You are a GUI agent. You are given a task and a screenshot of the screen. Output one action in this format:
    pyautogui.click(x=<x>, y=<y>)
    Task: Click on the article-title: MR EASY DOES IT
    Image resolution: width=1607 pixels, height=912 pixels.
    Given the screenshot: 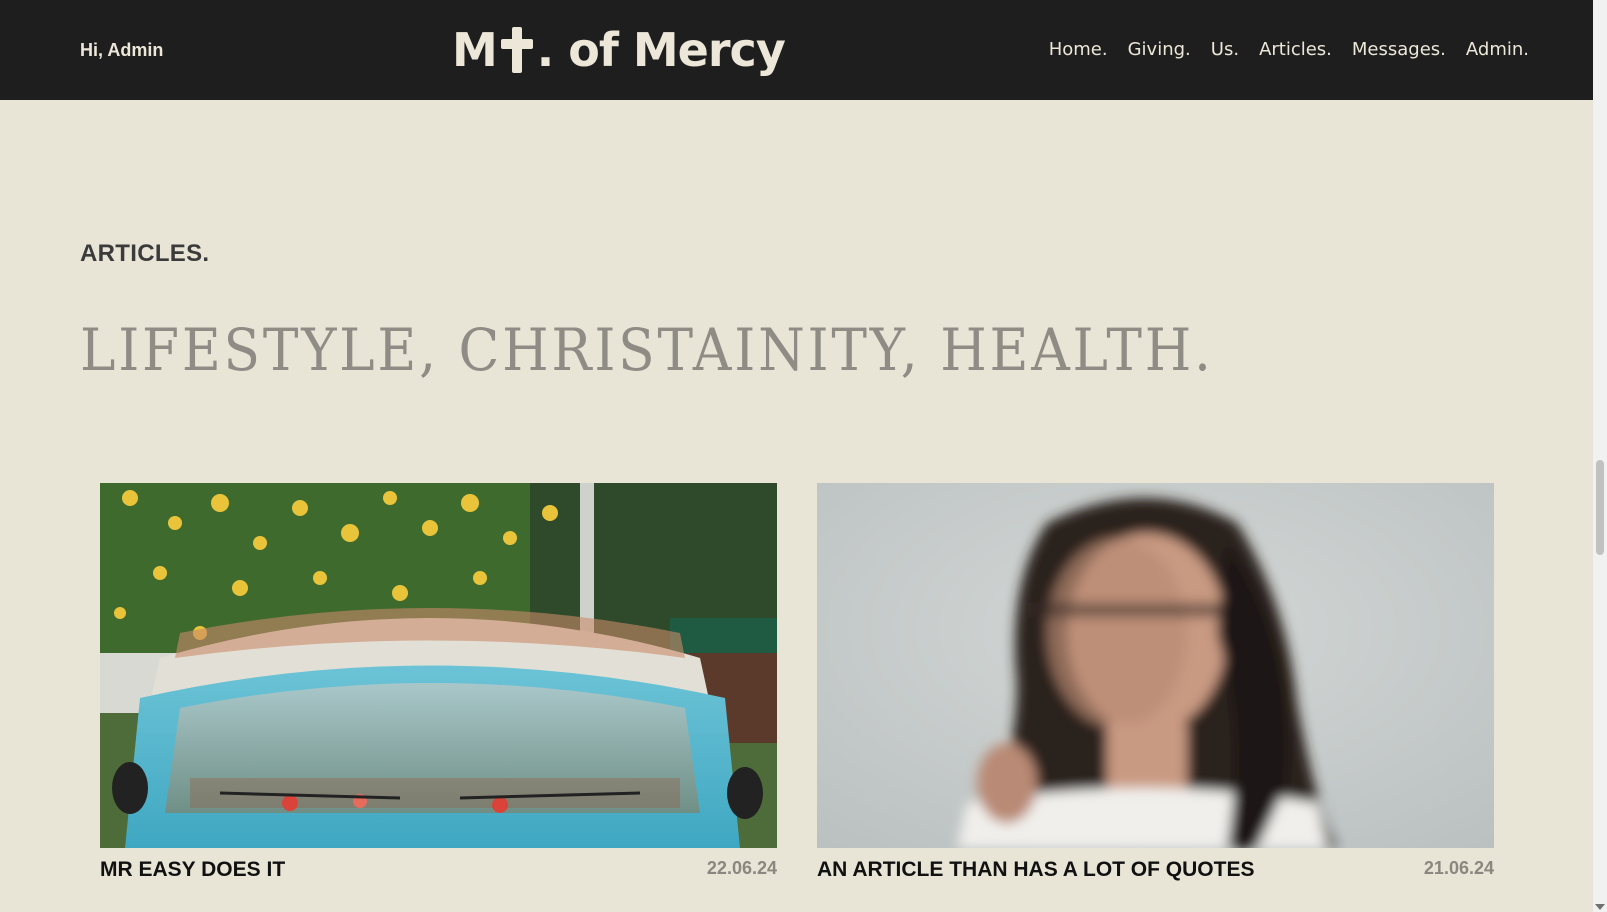 What is the action you would take?
    pyautogui.click(x=192, y=870)
    